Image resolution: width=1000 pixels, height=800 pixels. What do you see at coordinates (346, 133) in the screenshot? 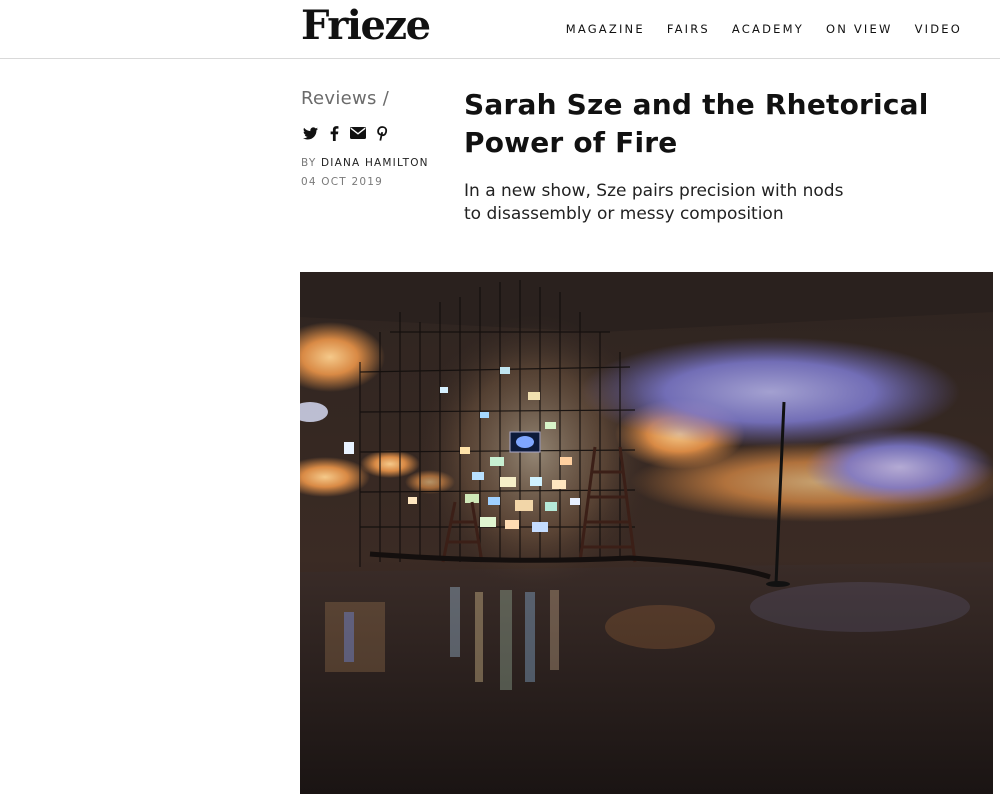
I see `share-icons` at bounding box center [346, 133].